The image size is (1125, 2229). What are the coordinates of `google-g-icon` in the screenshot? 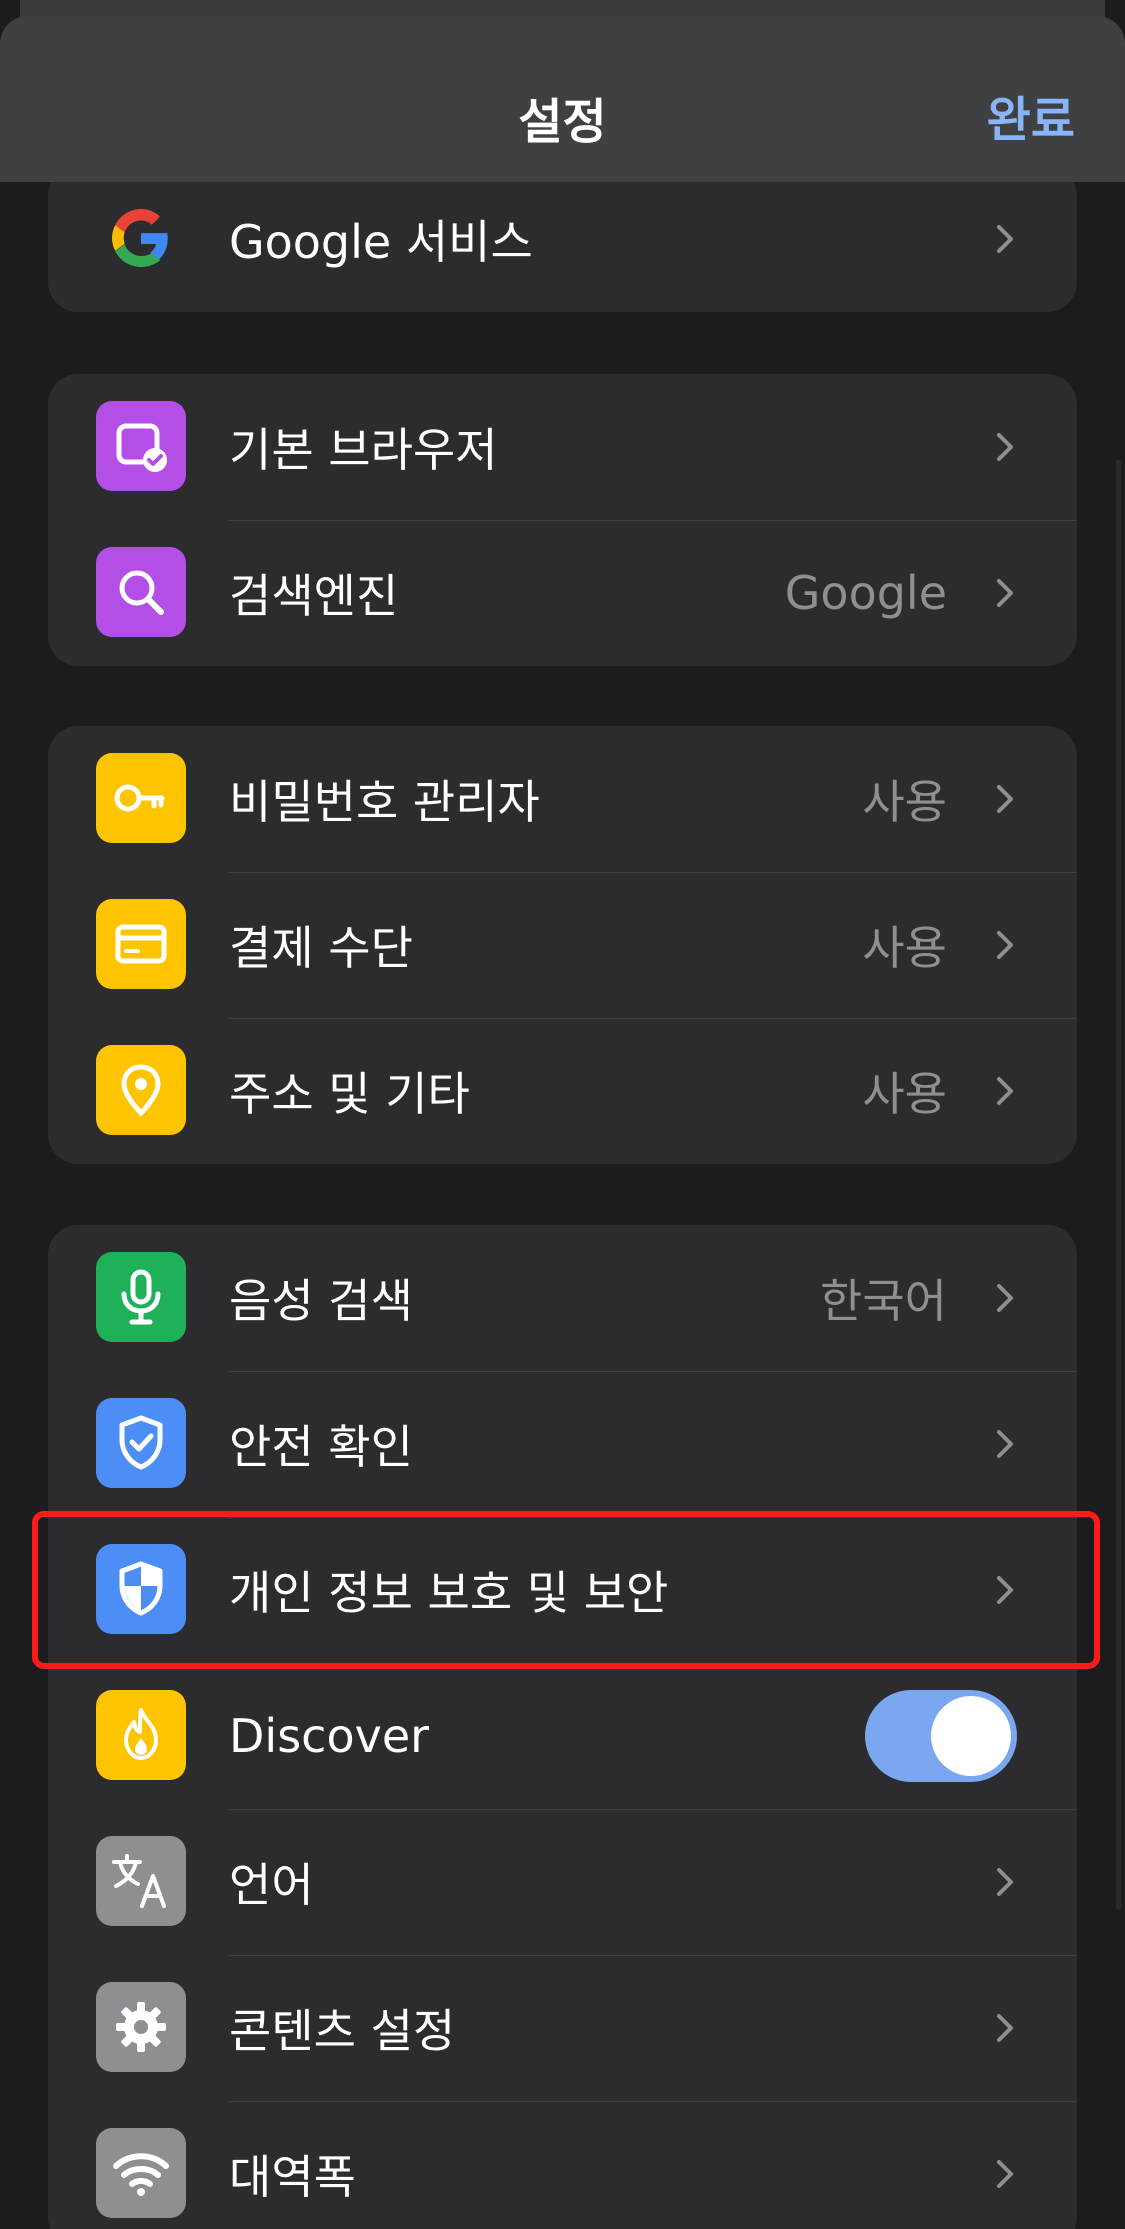 It's located at (141, 238).